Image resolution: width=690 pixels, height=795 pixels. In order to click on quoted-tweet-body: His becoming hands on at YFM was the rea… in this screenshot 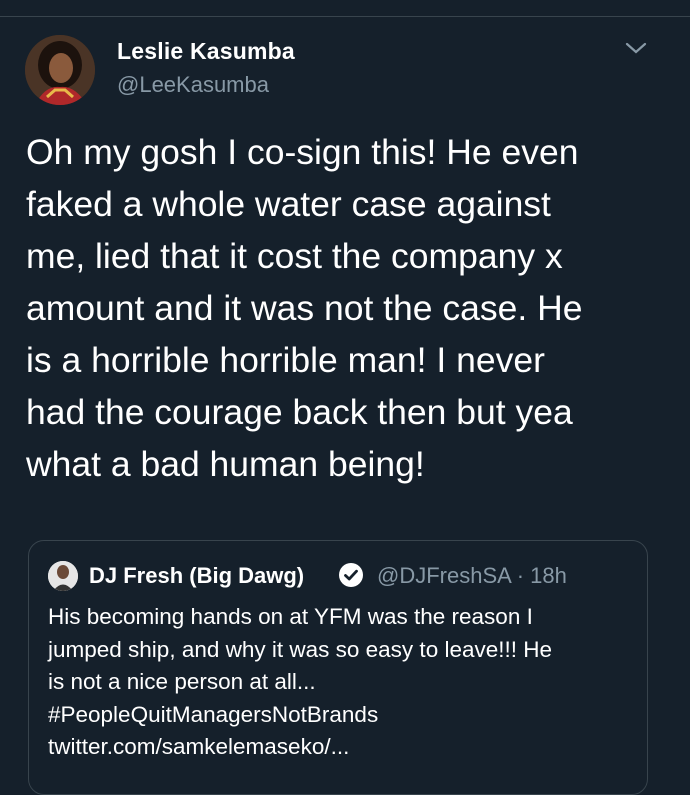, I will do `click(300, 665)`.